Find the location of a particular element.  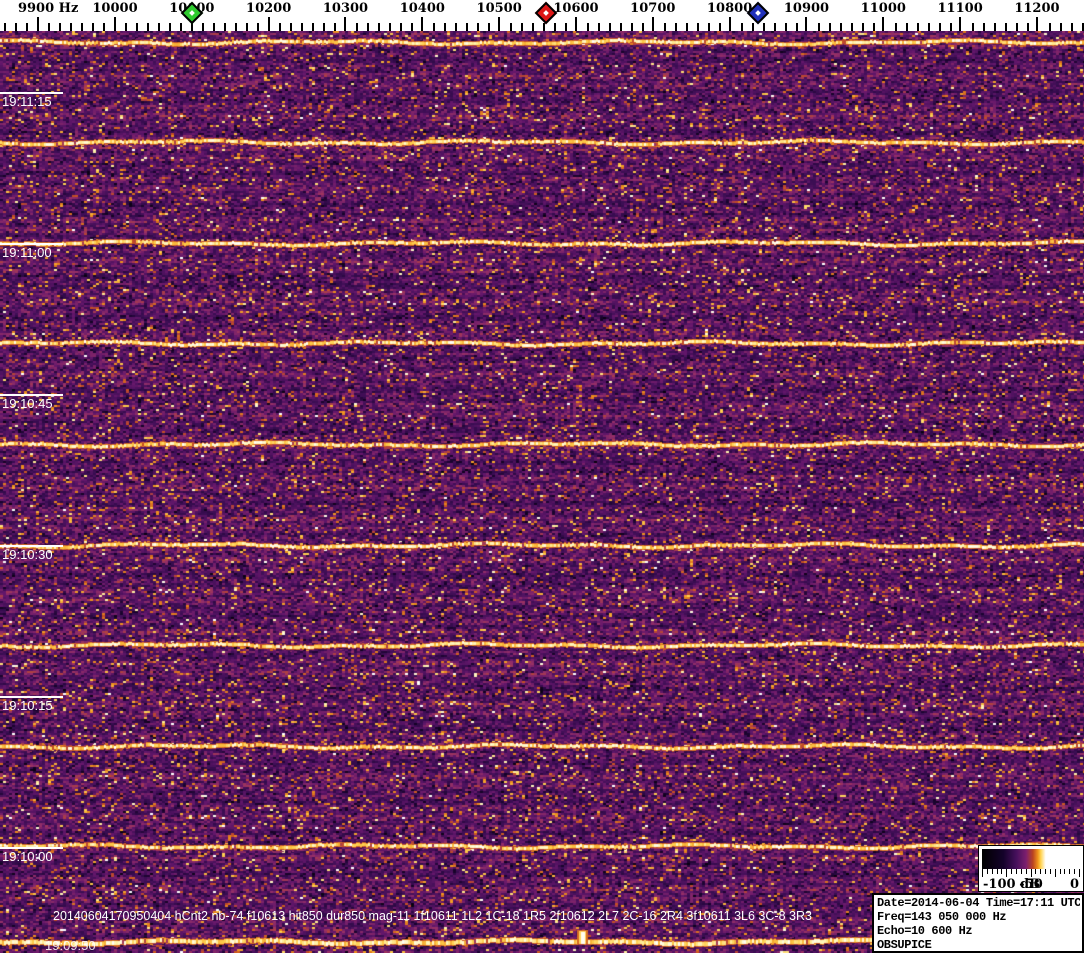

info-frequency: Freq=143 050 000 Hz is located at coordinates (942, 917).